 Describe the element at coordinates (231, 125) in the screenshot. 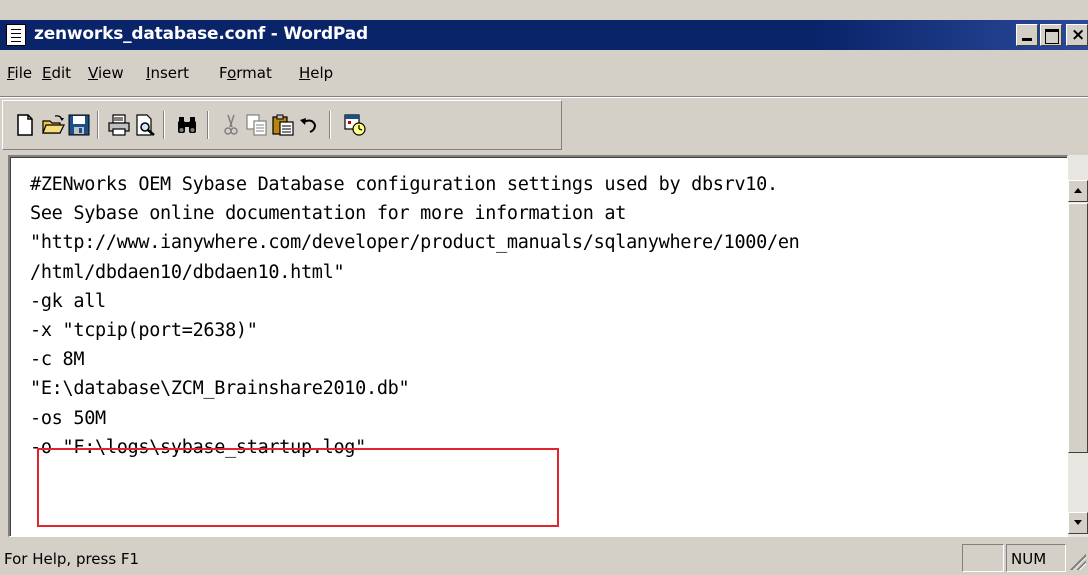

I see `cut-scissors-icon` at that location.